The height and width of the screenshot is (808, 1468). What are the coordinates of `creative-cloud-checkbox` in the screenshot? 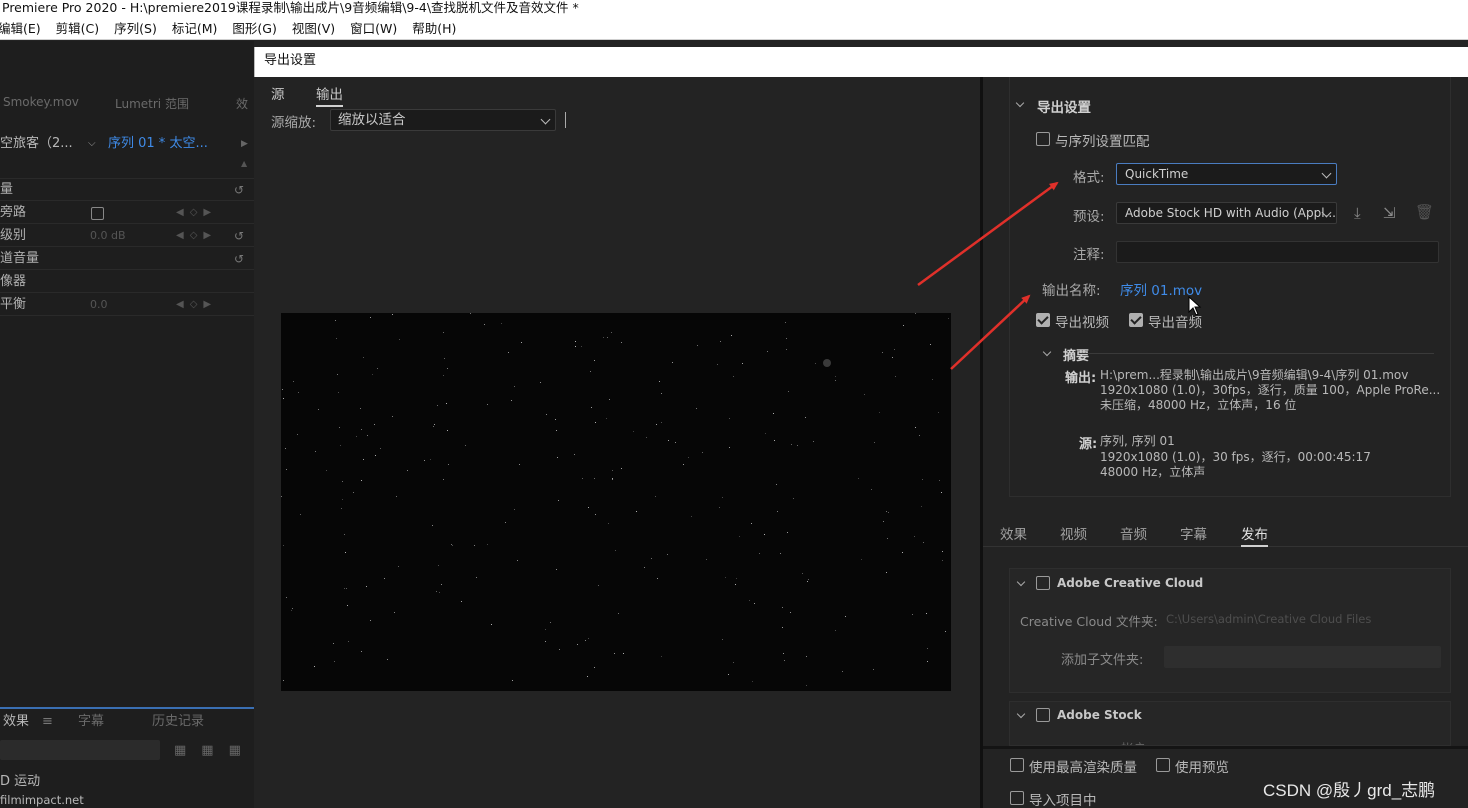 It's located at (1043, 583).